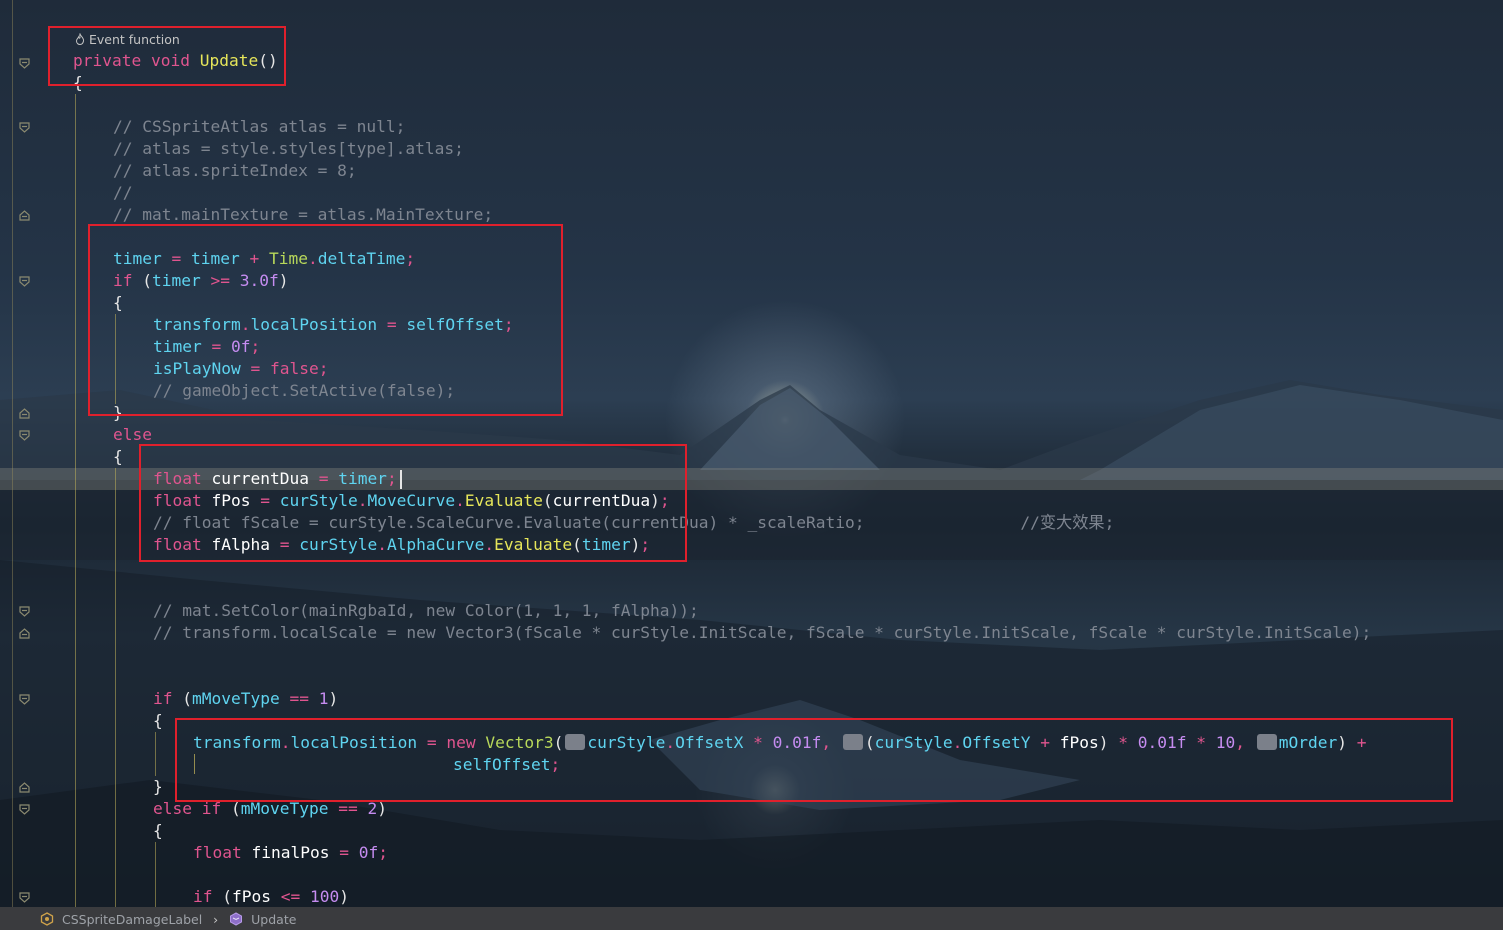 The image size is (1503, 931). I want to click on code-line: //, so click(123, 193).